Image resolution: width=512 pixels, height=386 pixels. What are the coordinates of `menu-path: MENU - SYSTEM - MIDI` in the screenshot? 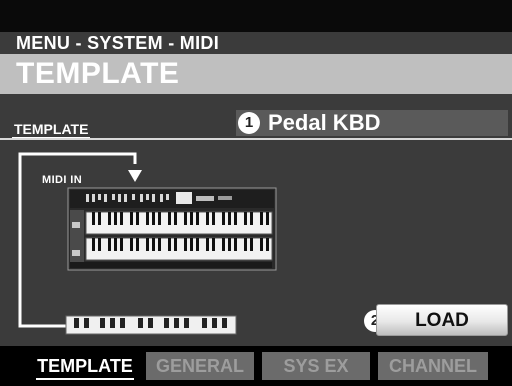 It's located at (117, 43).